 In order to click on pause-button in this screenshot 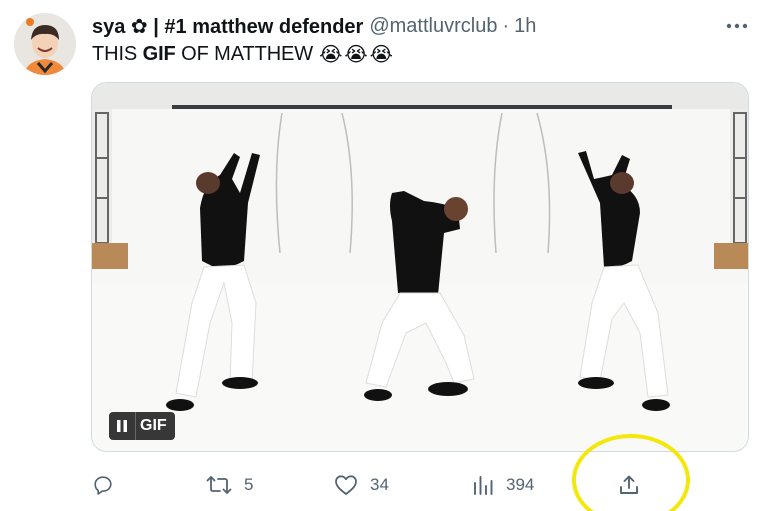, I will do `click(122, 426)`.